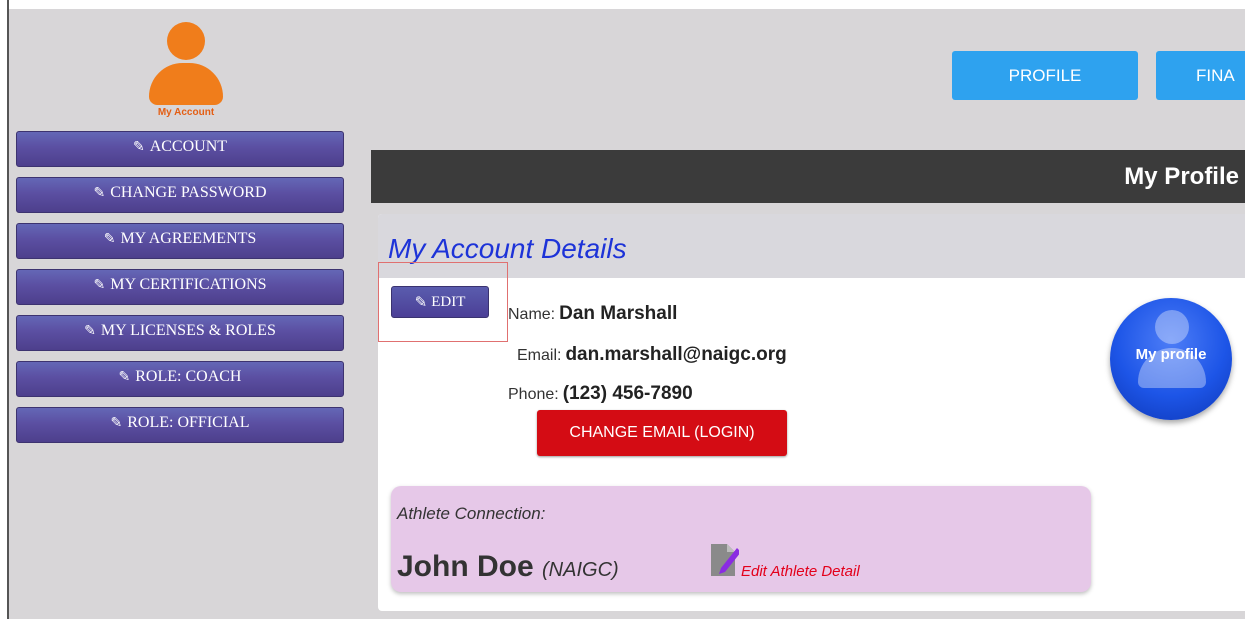 The width and height of the screenshot is (1245, 619). I want to click on edit-button-label: EDIT, so click(448, 301).